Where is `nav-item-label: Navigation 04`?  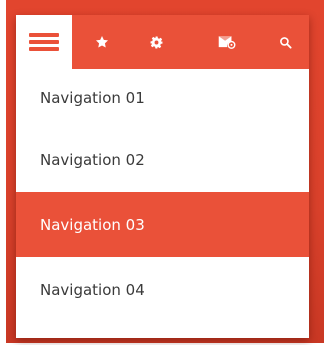 nav-item-label: Navigation 04 is located at coordinates (92, 289).